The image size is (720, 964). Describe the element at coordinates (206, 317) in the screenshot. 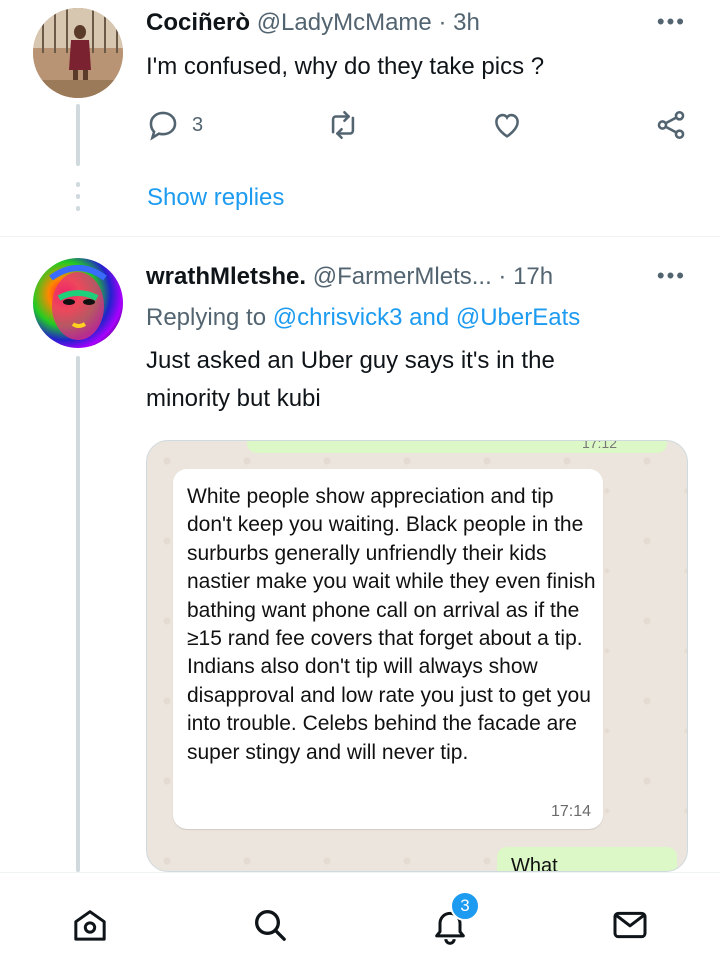

I see `replying-prefix: Replying to` at that location.